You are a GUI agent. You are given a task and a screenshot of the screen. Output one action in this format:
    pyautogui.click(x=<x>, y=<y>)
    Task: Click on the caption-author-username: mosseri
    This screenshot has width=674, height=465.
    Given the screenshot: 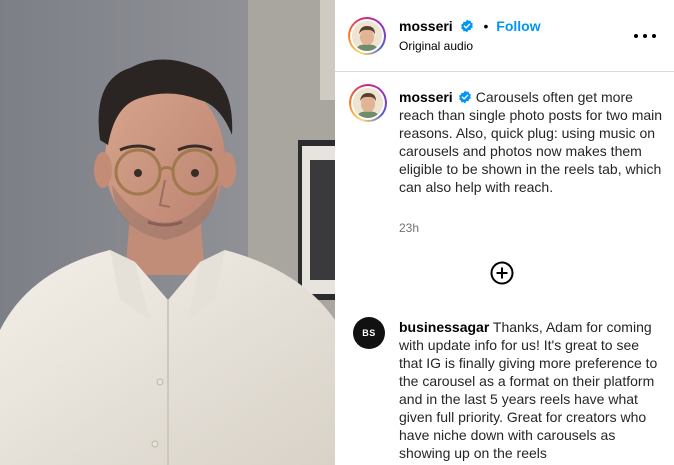 What is the action you would take?
    pyautogui.click(x=426, y=97)
    